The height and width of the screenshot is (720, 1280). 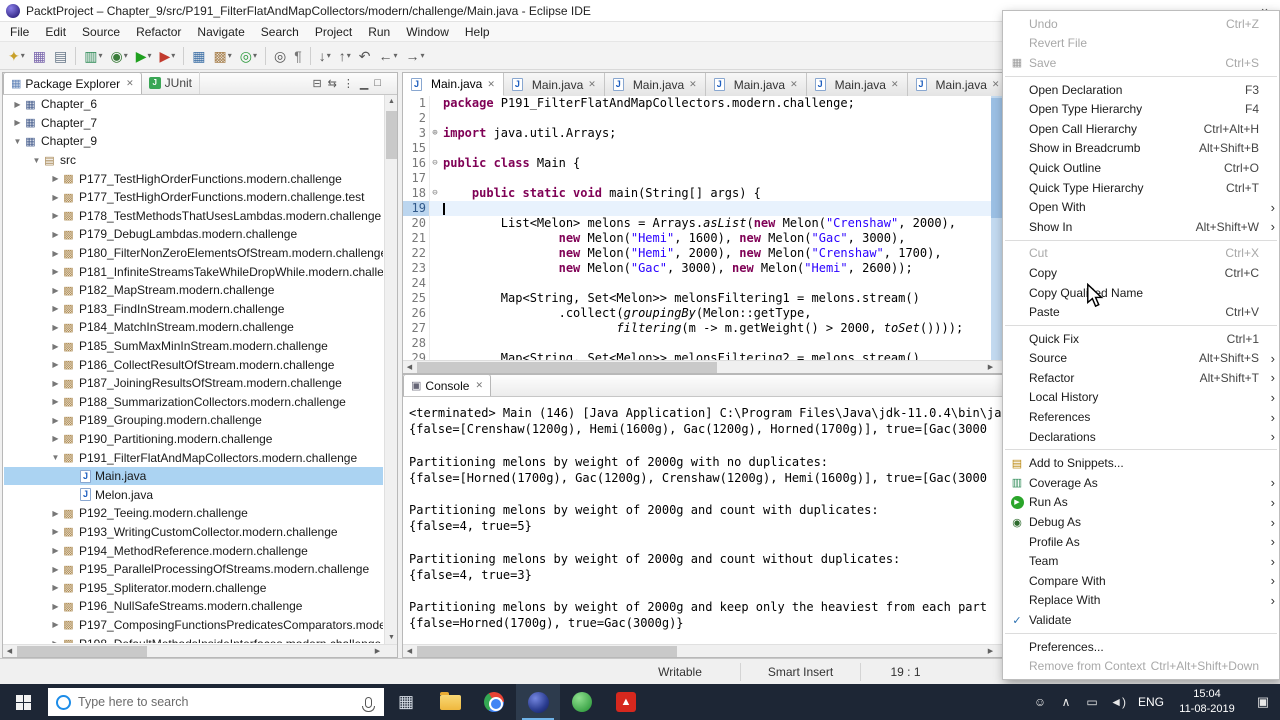 What do you see at coordinates (218, 702) in the screenshot?
I see `search-input` at bounding box center [218, 702].